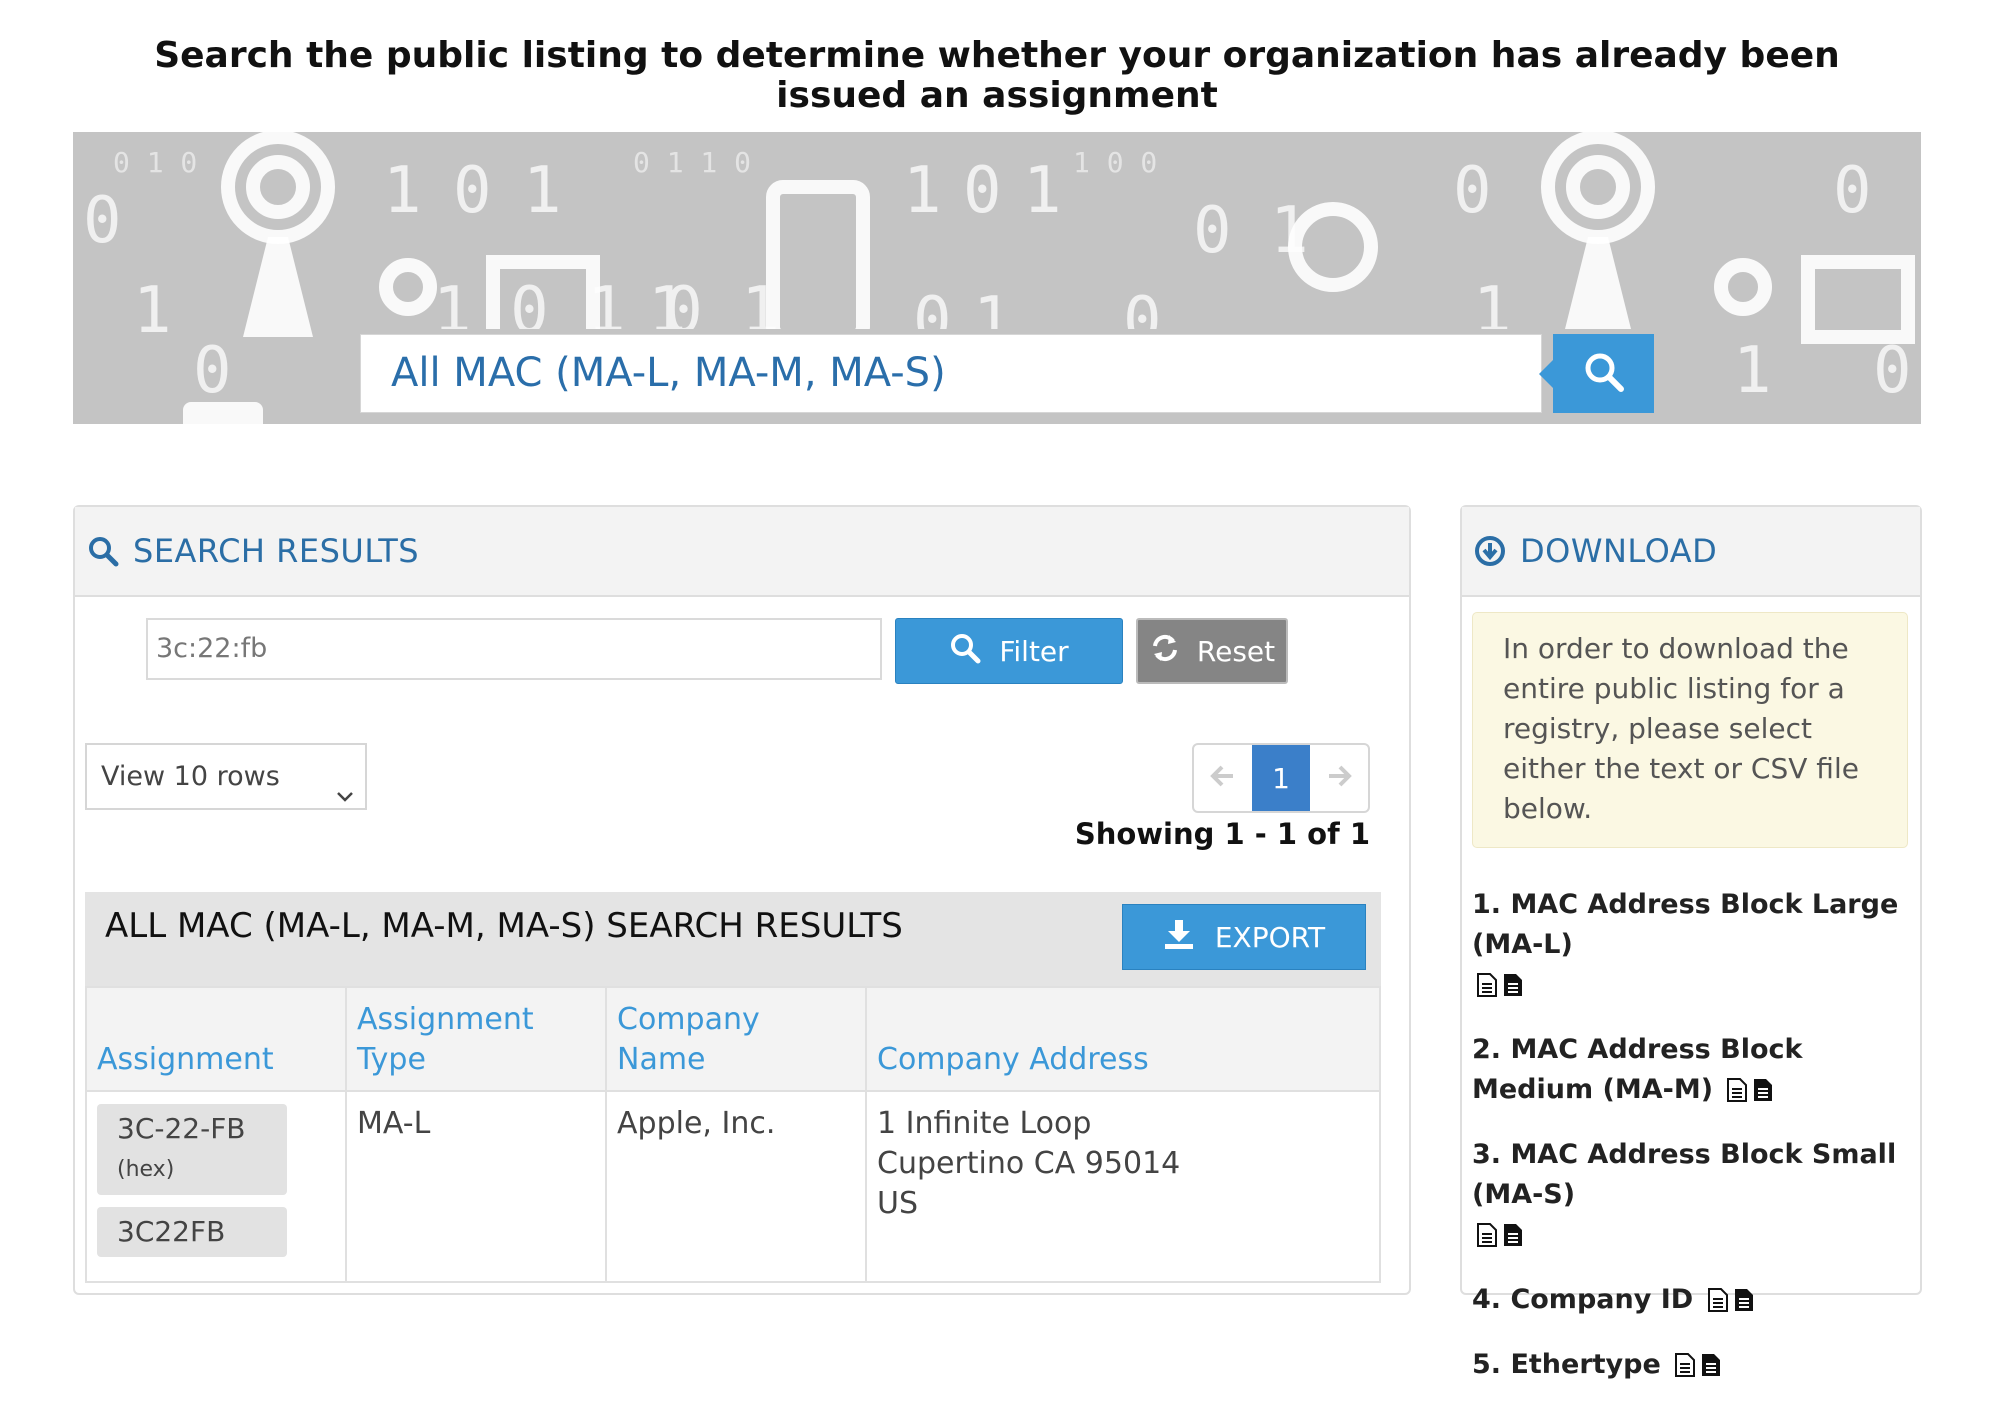  I want to click on download-item-label: 4. Company ID, so click(1583, 1299).